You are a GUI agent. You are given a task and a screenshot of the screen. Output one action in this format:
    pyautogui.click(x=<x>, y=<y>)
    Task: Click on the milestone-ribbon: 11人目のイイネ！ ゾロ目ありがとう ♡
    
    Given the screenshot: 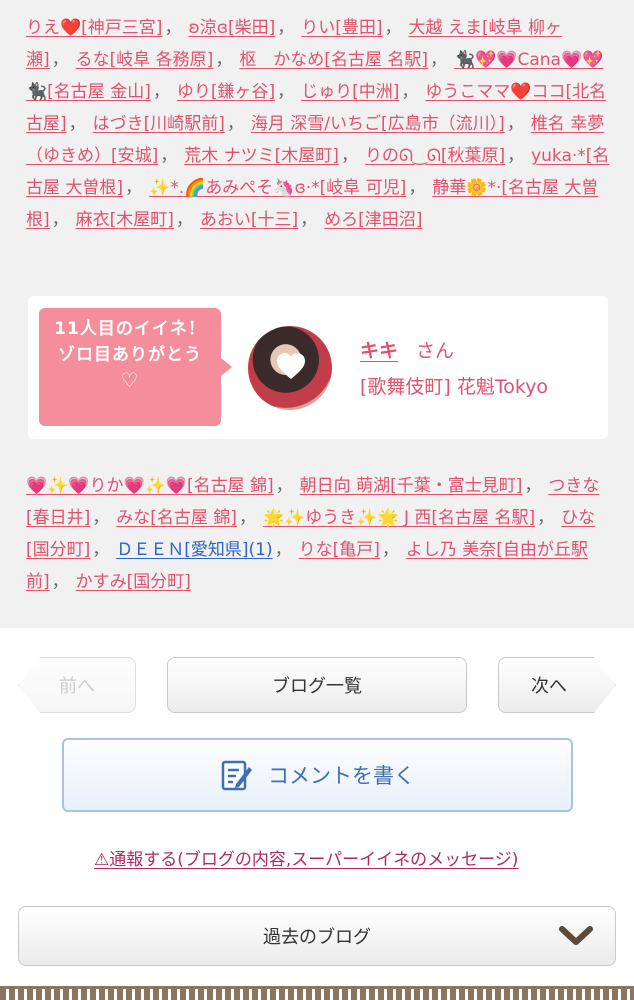 What is the action you would take?
    pyautogui.click(x=135, y=367)
    